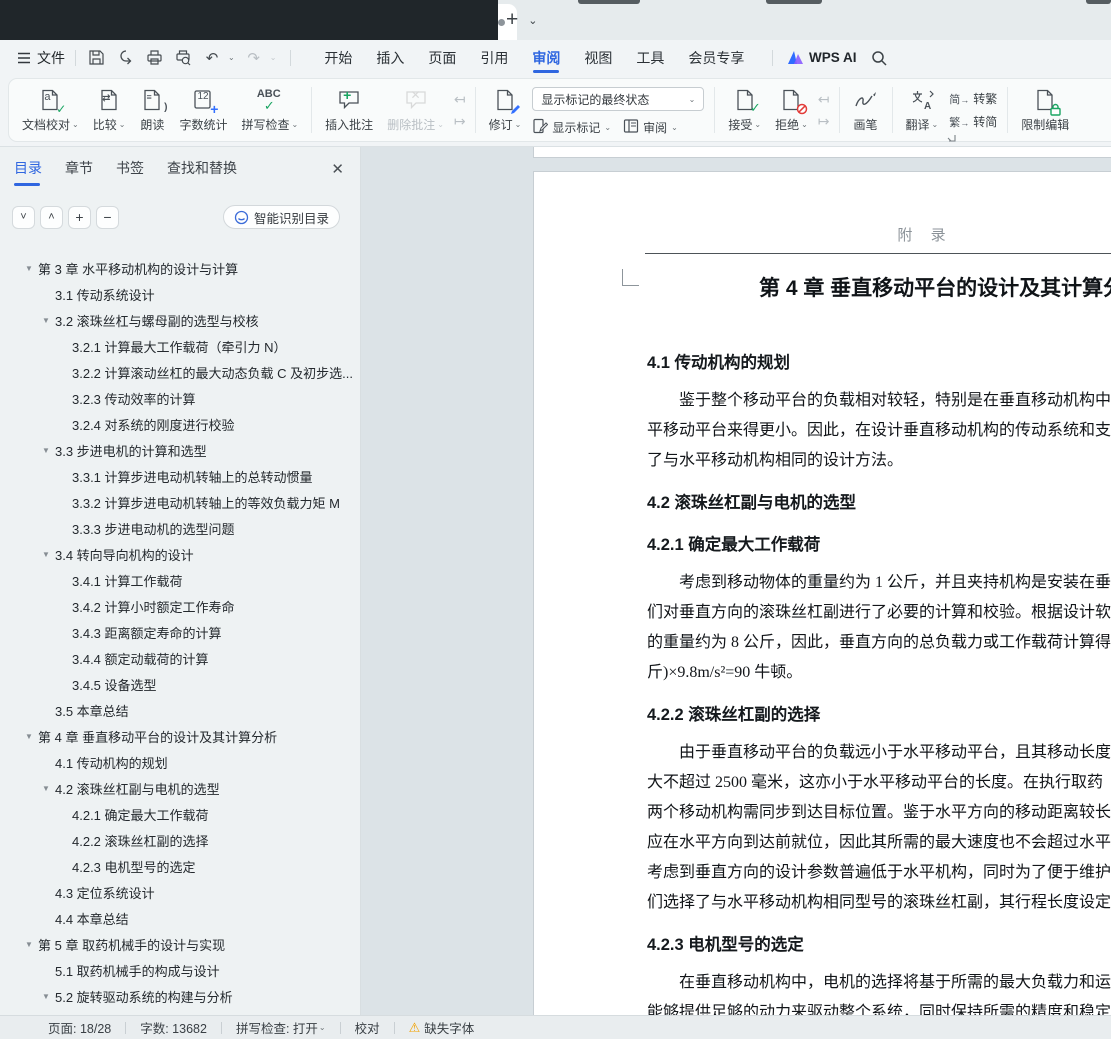 The image size is (1111, 1039). I want to click on undo-button: ↶, so click(212, 58).